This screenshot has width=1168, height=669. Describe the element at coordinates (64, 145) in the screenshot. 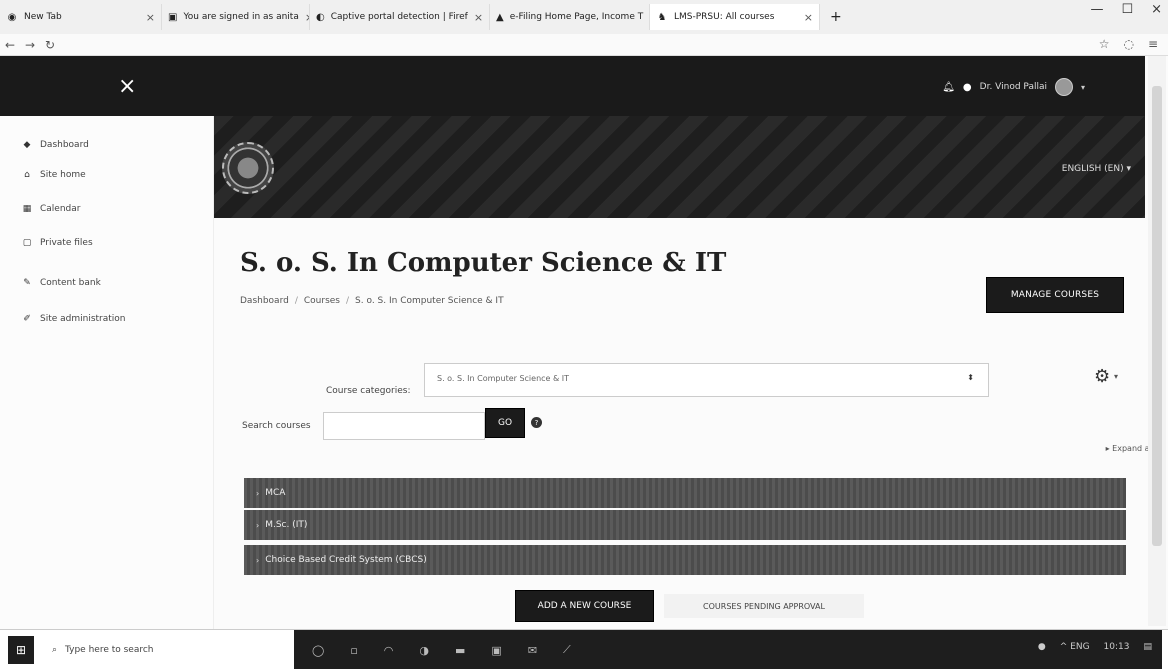

I see `sidebar-item-label: Dashboard` at that location.